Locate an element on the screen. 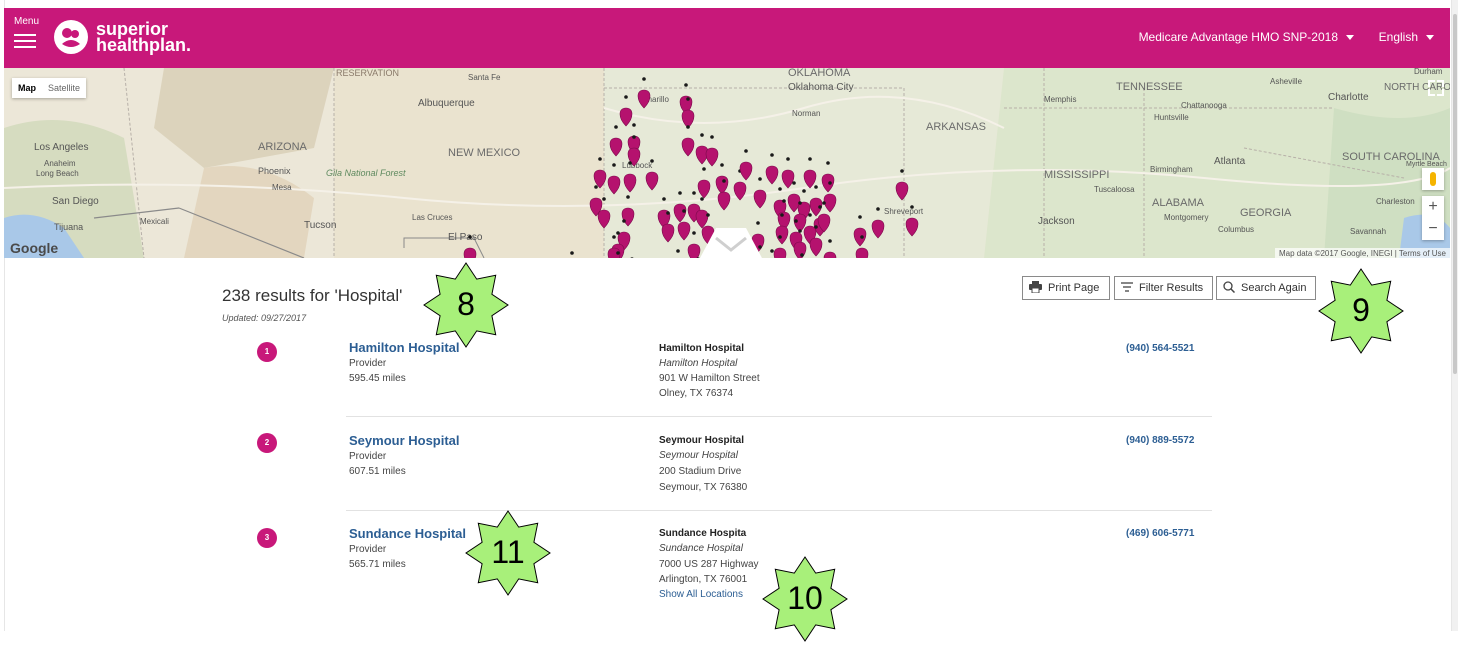  svg-text: Chattanooga is located at coordinates (1204, 105).